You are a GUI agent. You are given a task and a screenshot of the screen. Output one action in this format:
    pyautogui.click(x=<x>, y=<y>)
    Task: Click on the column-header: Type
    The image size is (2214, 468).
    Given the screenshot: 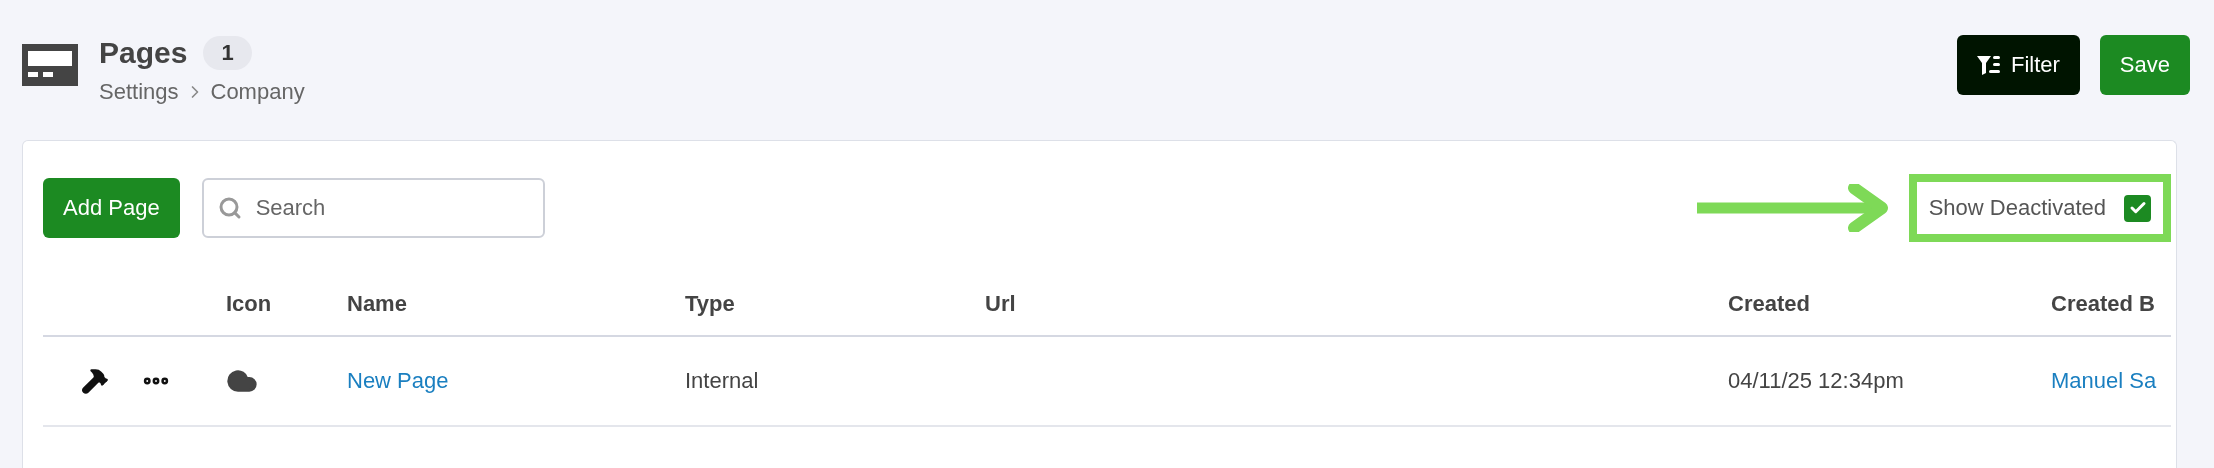 What is the action you would take?
    pyautogui.click(x=835, y=304)
    